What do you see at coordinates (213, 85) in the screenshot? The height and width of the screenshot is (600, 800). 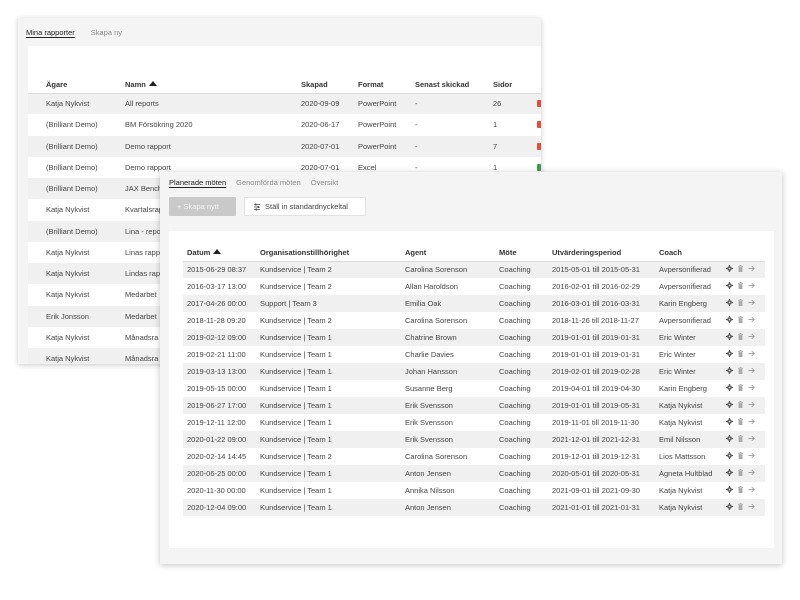 I see `col-name: Namn` at bounding box center [213, 85].